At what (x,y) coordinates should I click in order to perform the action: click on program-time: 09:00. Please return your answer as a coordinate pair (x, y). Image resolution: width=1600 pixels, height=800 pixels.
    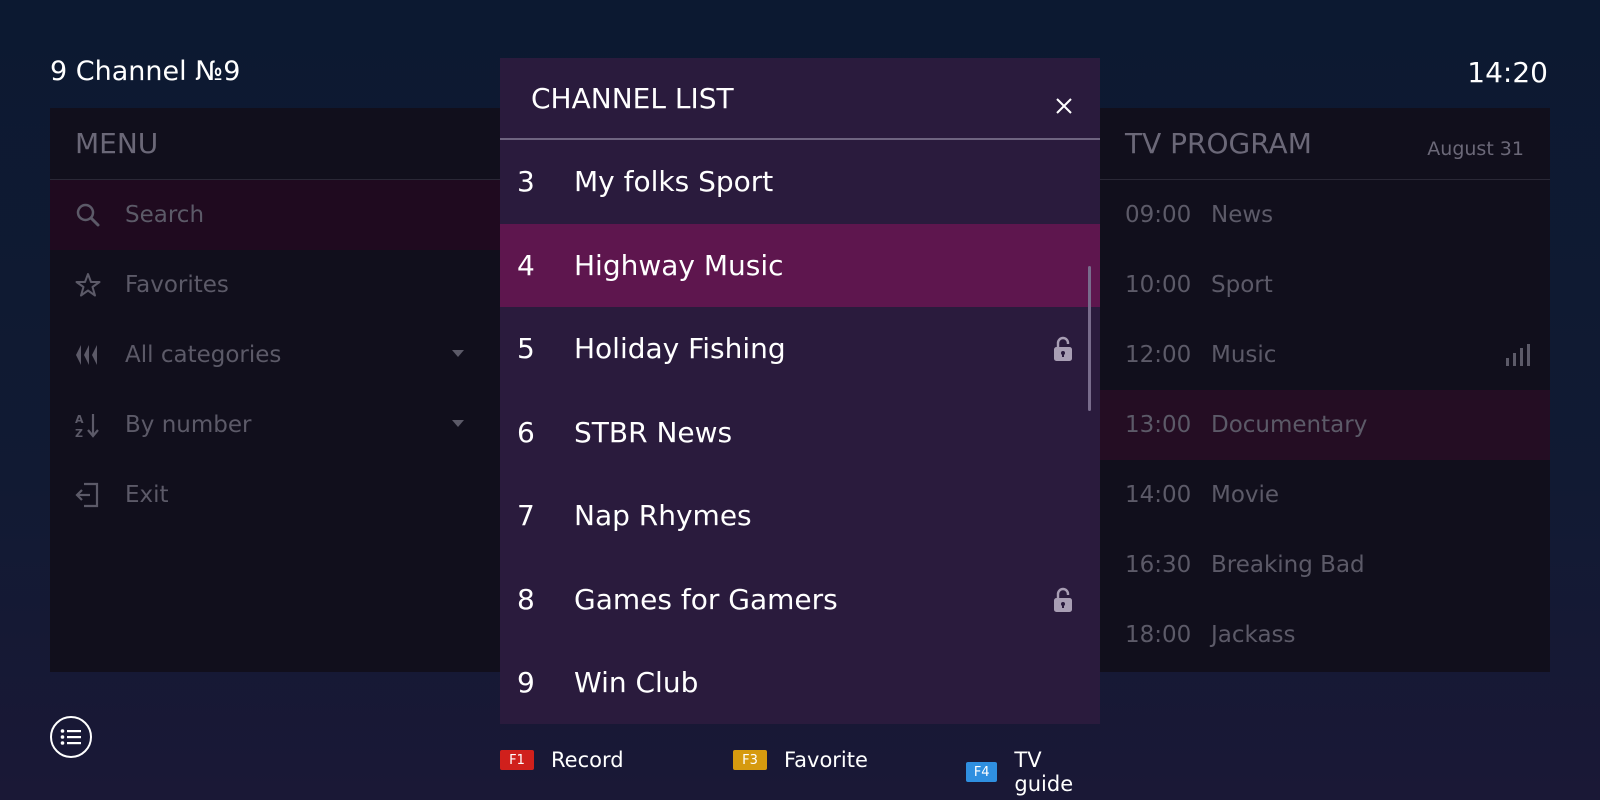
    Looking at the image, I should click on (1158, 215).